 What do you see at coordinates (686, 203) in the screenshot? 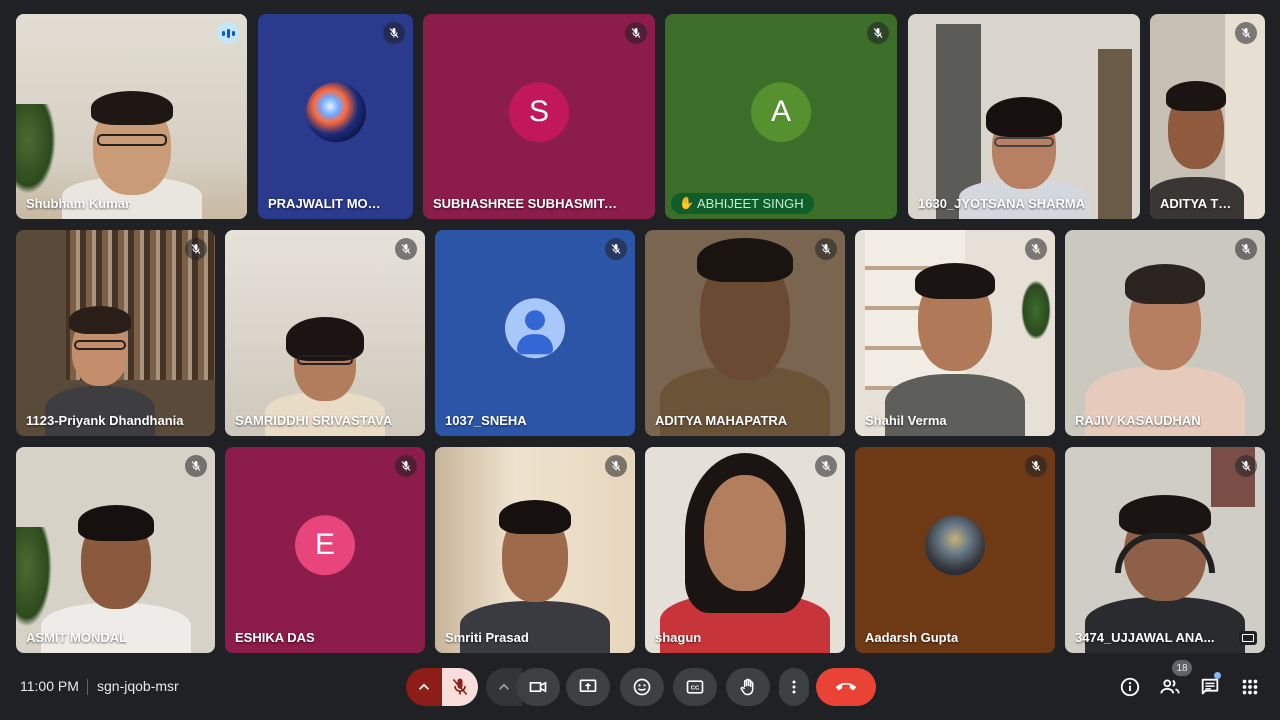
I see `raise-hand-icon: ✋` at bounding box center [686, 203].